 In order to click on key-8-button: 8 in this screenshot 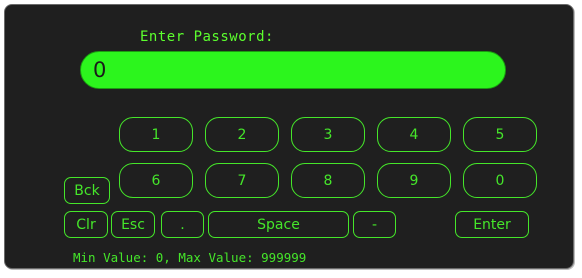, I will do `click(328, 180)`.